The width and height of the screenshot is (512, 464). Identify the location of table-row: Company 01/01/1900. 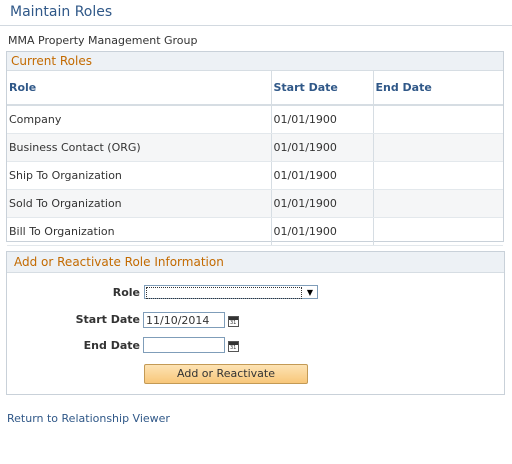
(255, 119).